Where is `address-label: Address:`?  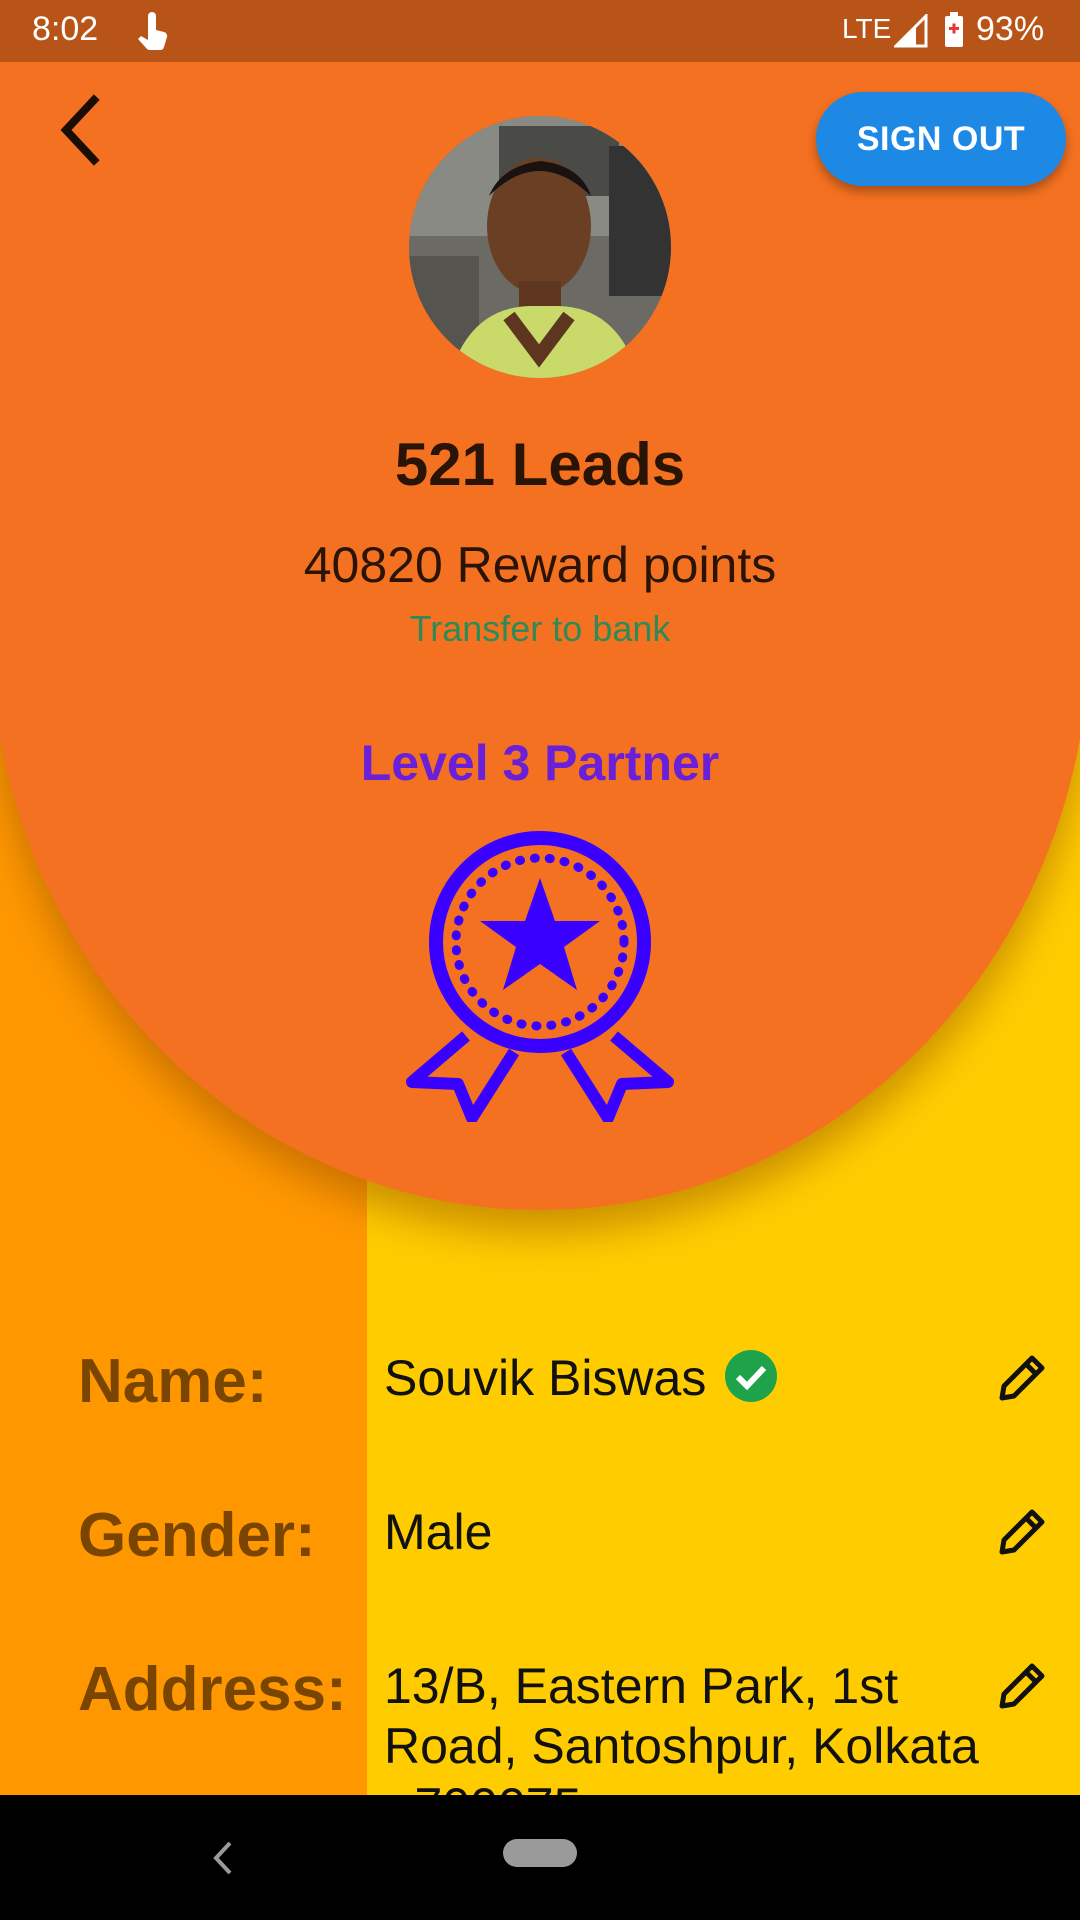
address-label: Address: is located at coordinates (212, 1689).